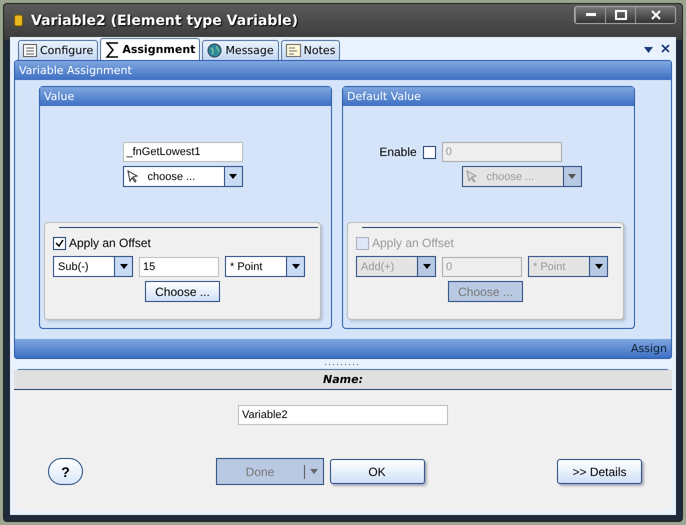  I want to click on maximize-icon, so click(620, 15).